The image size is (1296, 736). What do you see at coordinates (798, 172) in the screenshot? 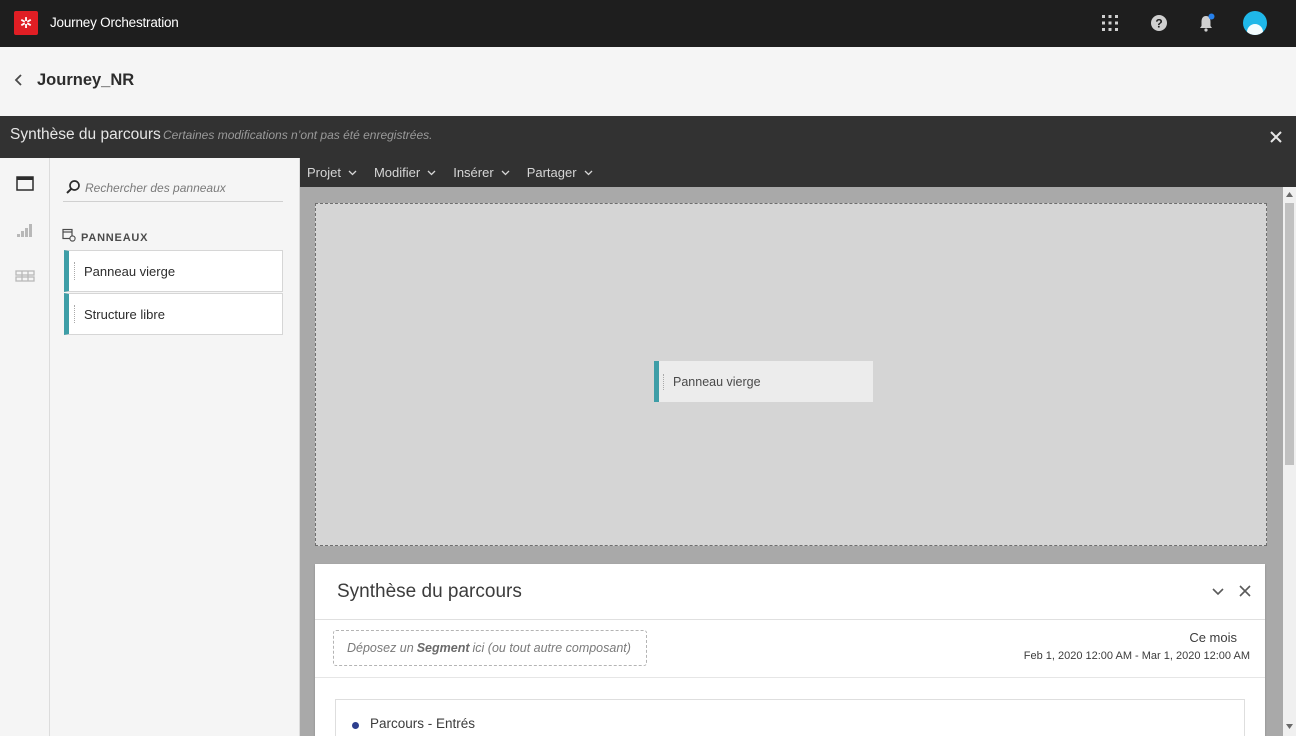
I see `menu-bar: Projet Modifier Insérer Partager` at bounding box center [798, 172].